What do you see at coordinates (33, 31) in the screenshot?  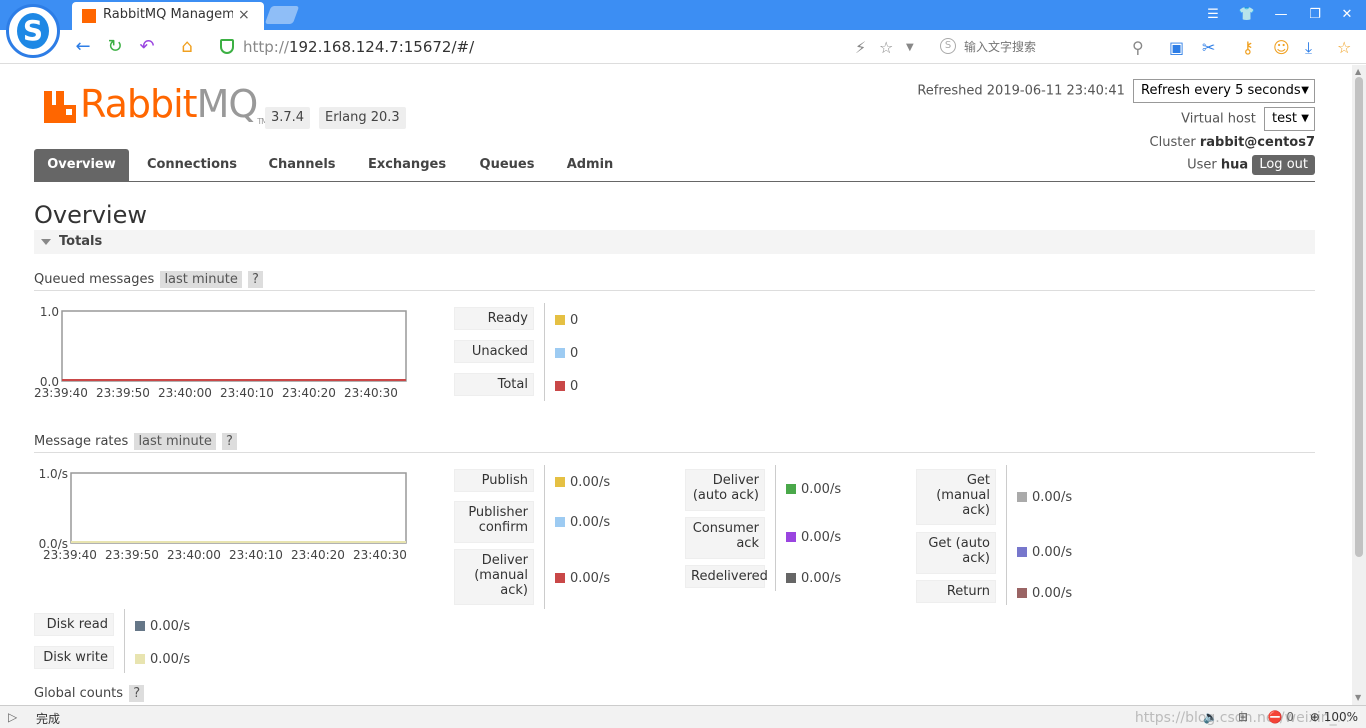 I see `browser-logo: S` at bounding box center [33, 31].